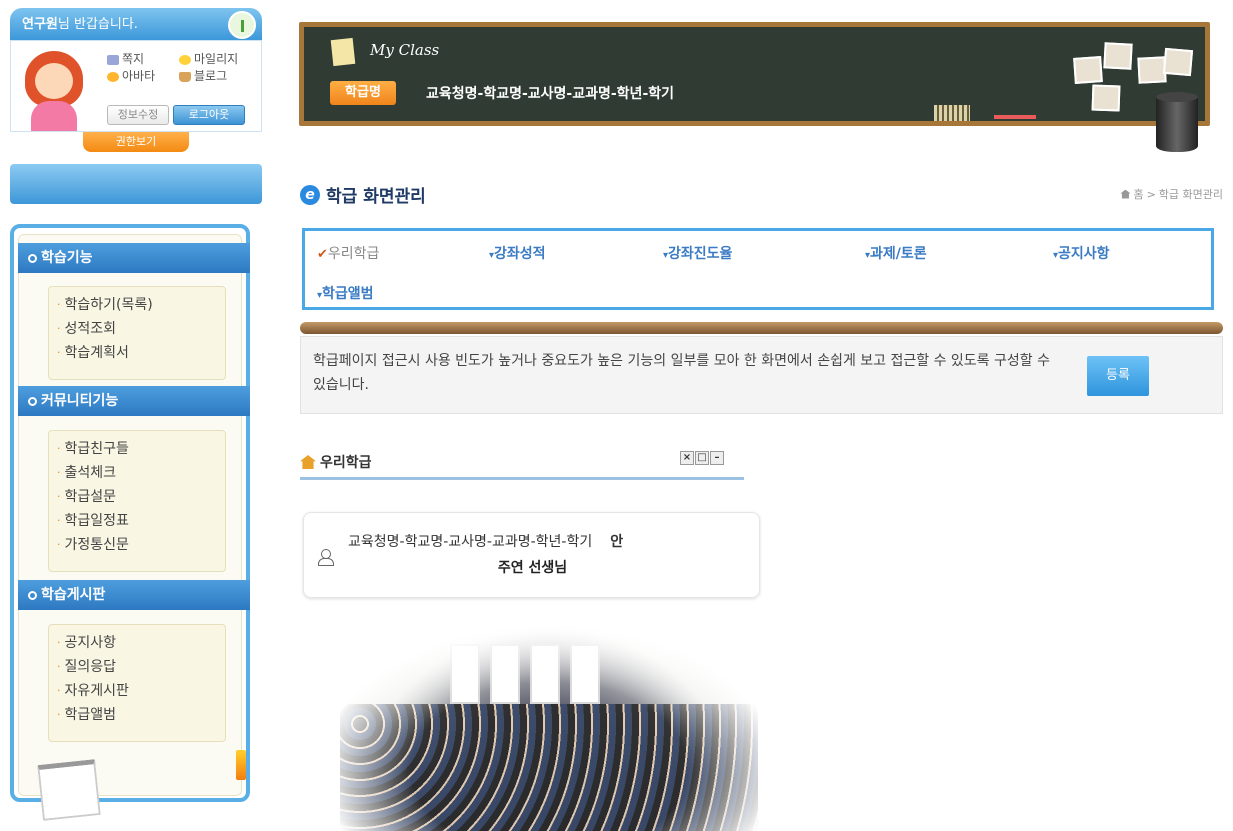  I want to click on sidebar-item-notice: · 공지사항, so click(141, 643).